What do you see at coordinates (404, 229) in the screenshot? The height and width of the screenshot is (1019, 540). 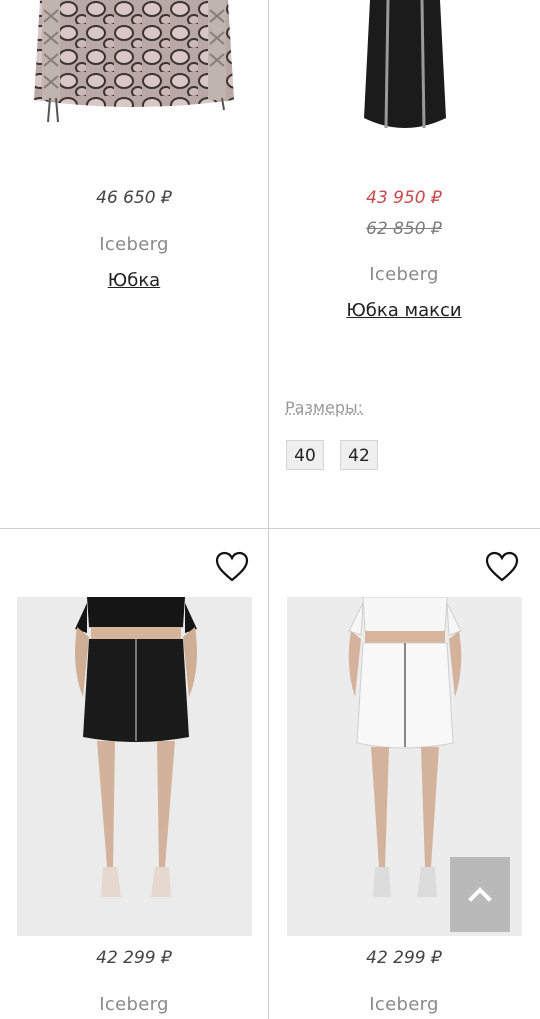 I see `product-price-old: 62 850 ₽` at bounding box center [404, 229].